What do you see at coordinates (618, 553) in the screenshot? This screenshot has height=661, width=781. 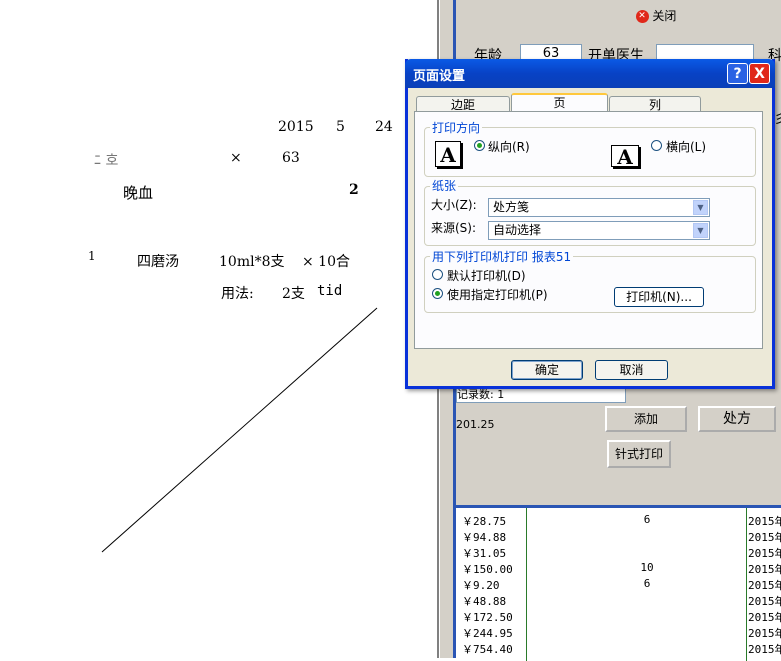 I see `table-row: ￥31.05 2015年` at bounding box center [618, 553].